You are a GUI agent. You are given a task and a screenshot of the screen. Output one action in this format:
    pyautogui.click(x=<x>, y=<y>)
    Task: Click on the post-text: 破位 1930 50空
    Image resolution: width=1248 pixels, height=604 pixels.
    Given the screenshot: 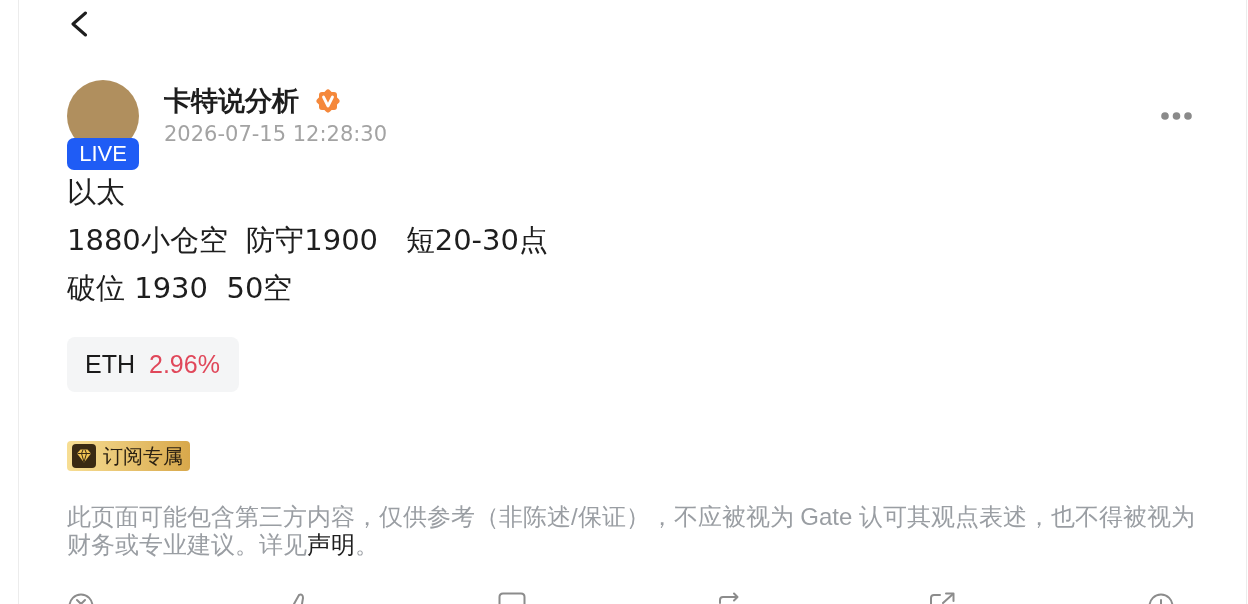 What is the action you would take?
    pyautogui.click(x=180, y=288)
    